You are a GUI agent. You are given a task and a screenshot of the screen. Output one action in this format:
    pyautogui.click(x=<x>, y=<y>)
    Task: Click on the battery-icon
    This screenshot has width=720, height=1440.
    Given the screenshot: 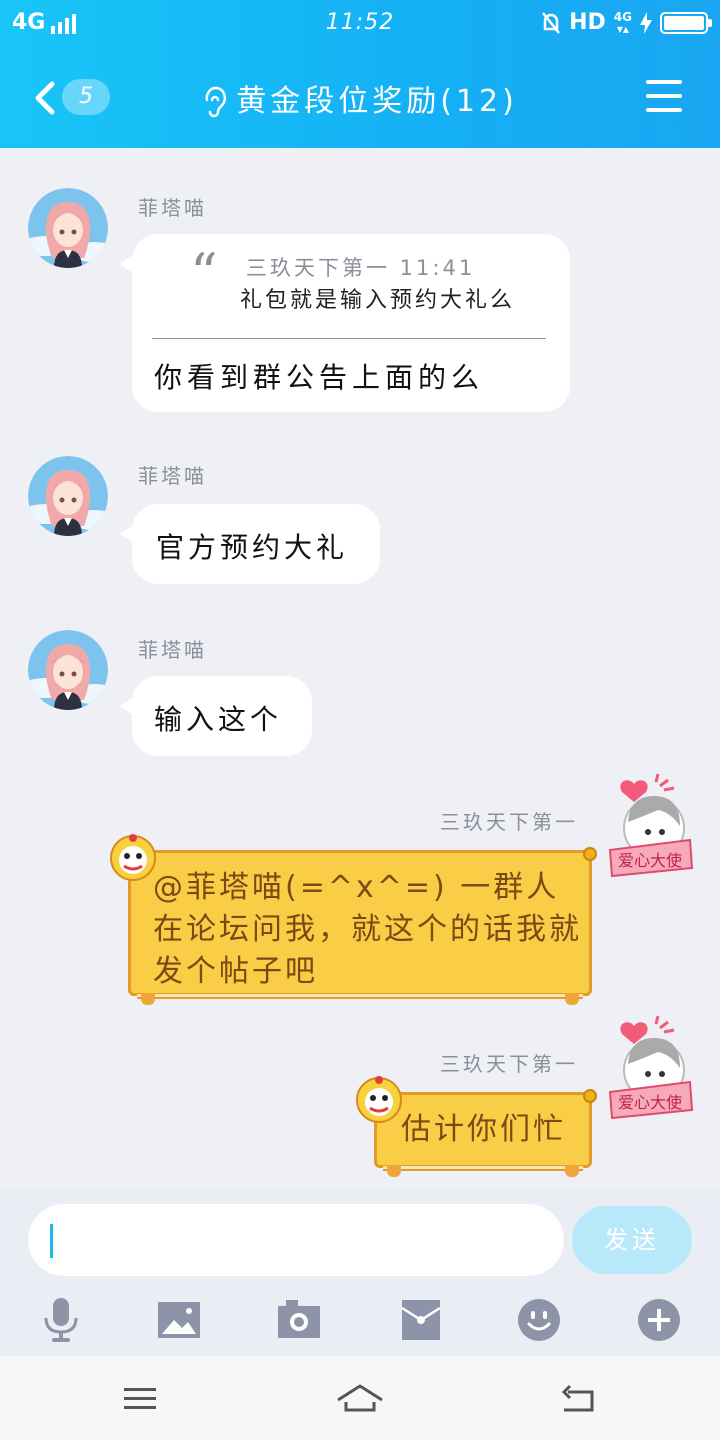 What is the action you would take?
    pyautogui.click(x=686, y=22)
    